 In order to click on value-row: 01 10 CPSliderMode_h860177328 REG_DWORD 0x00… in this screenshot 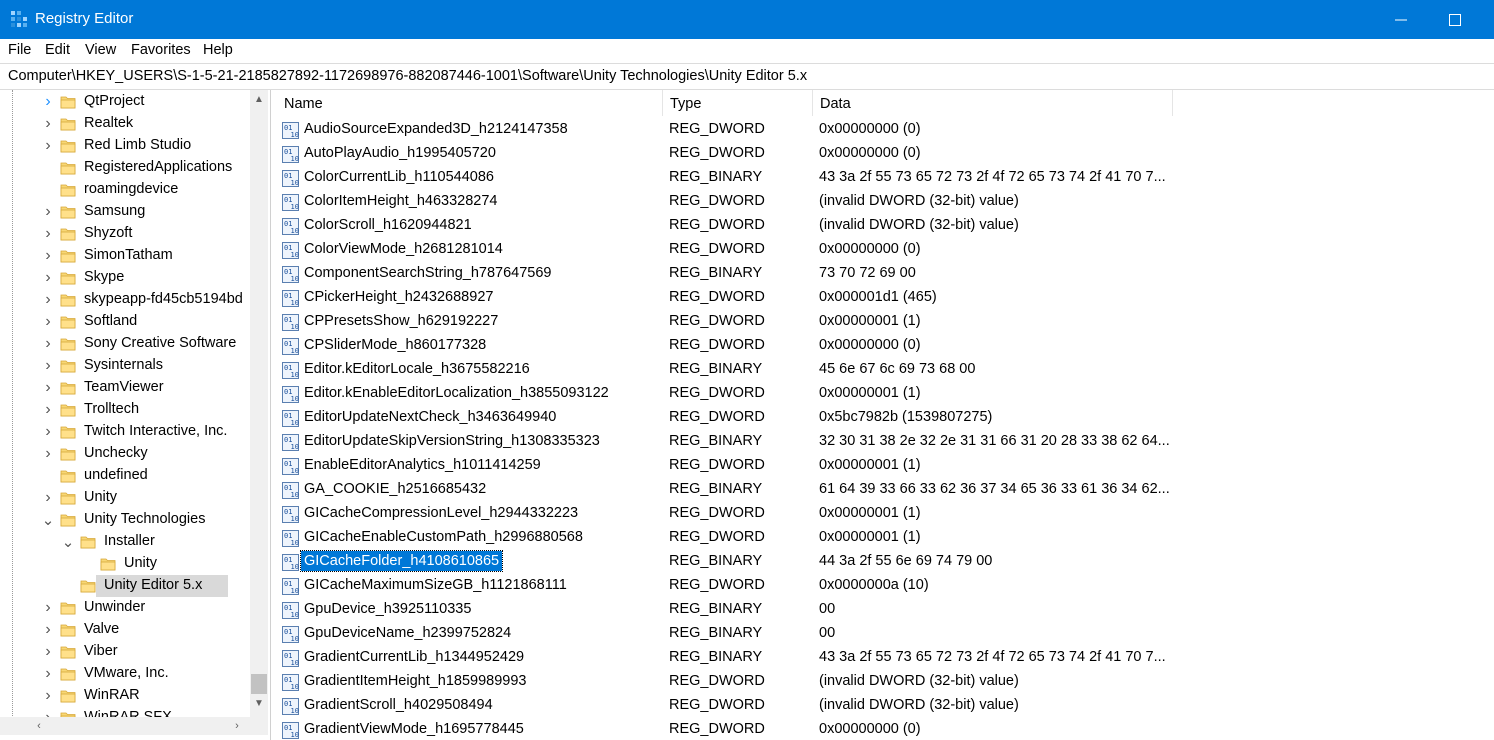, I will do `click(885, 346)`.